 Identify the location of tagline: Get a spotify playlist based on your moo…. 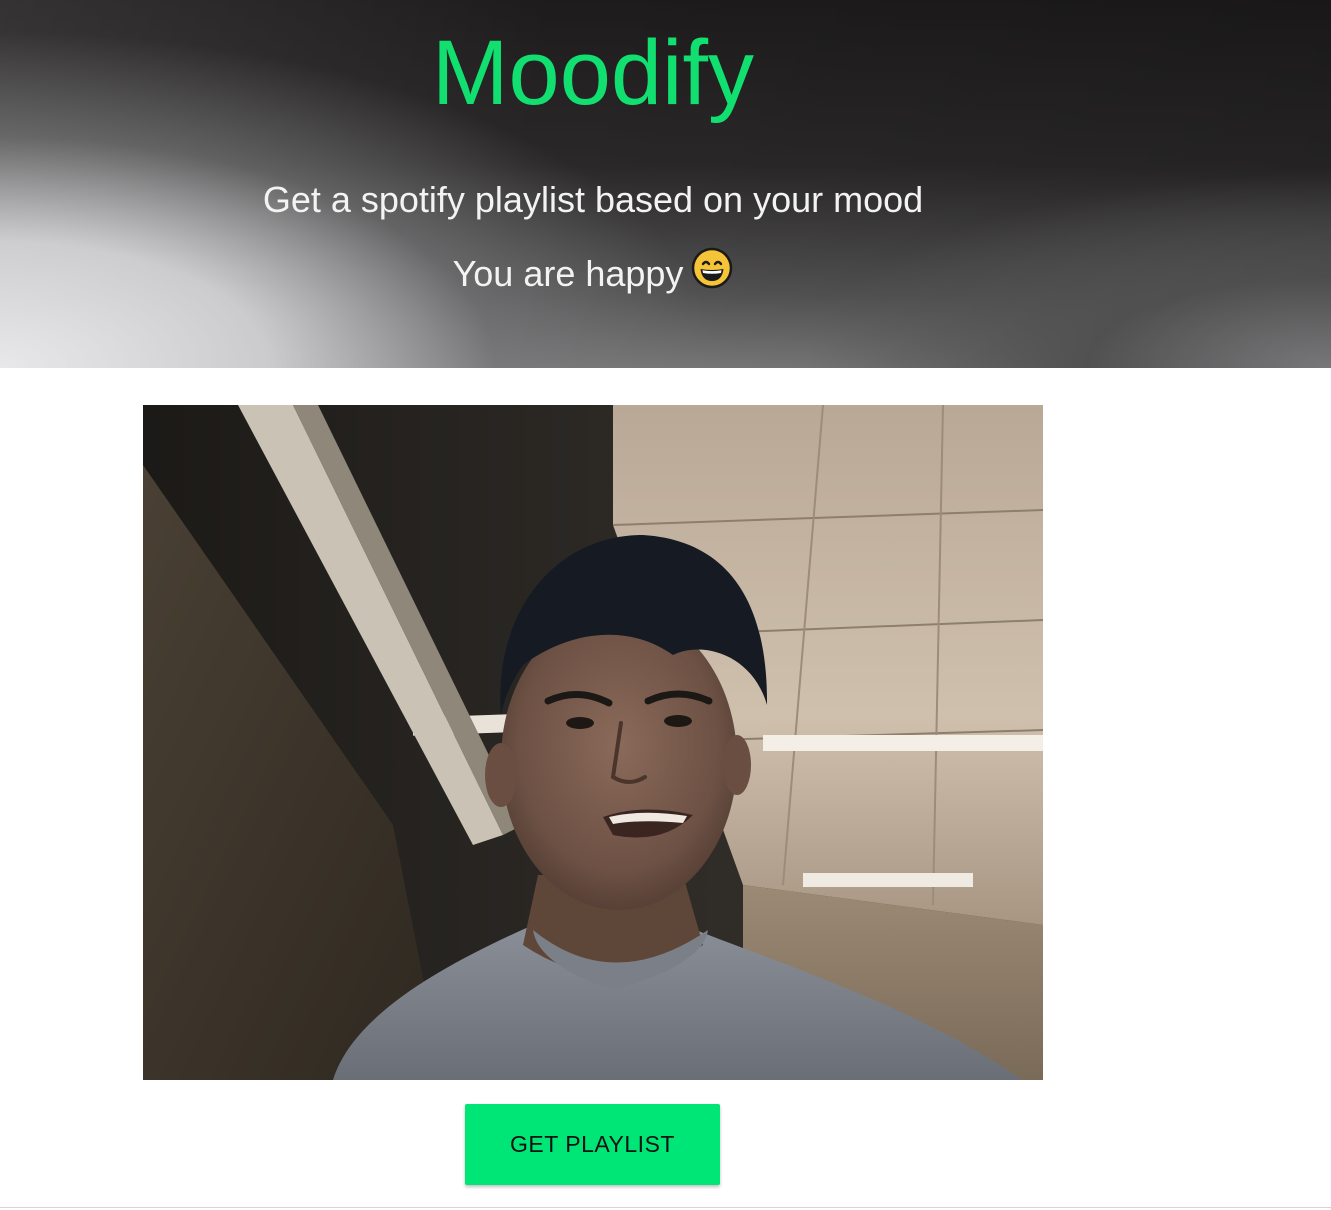
(593, 199).